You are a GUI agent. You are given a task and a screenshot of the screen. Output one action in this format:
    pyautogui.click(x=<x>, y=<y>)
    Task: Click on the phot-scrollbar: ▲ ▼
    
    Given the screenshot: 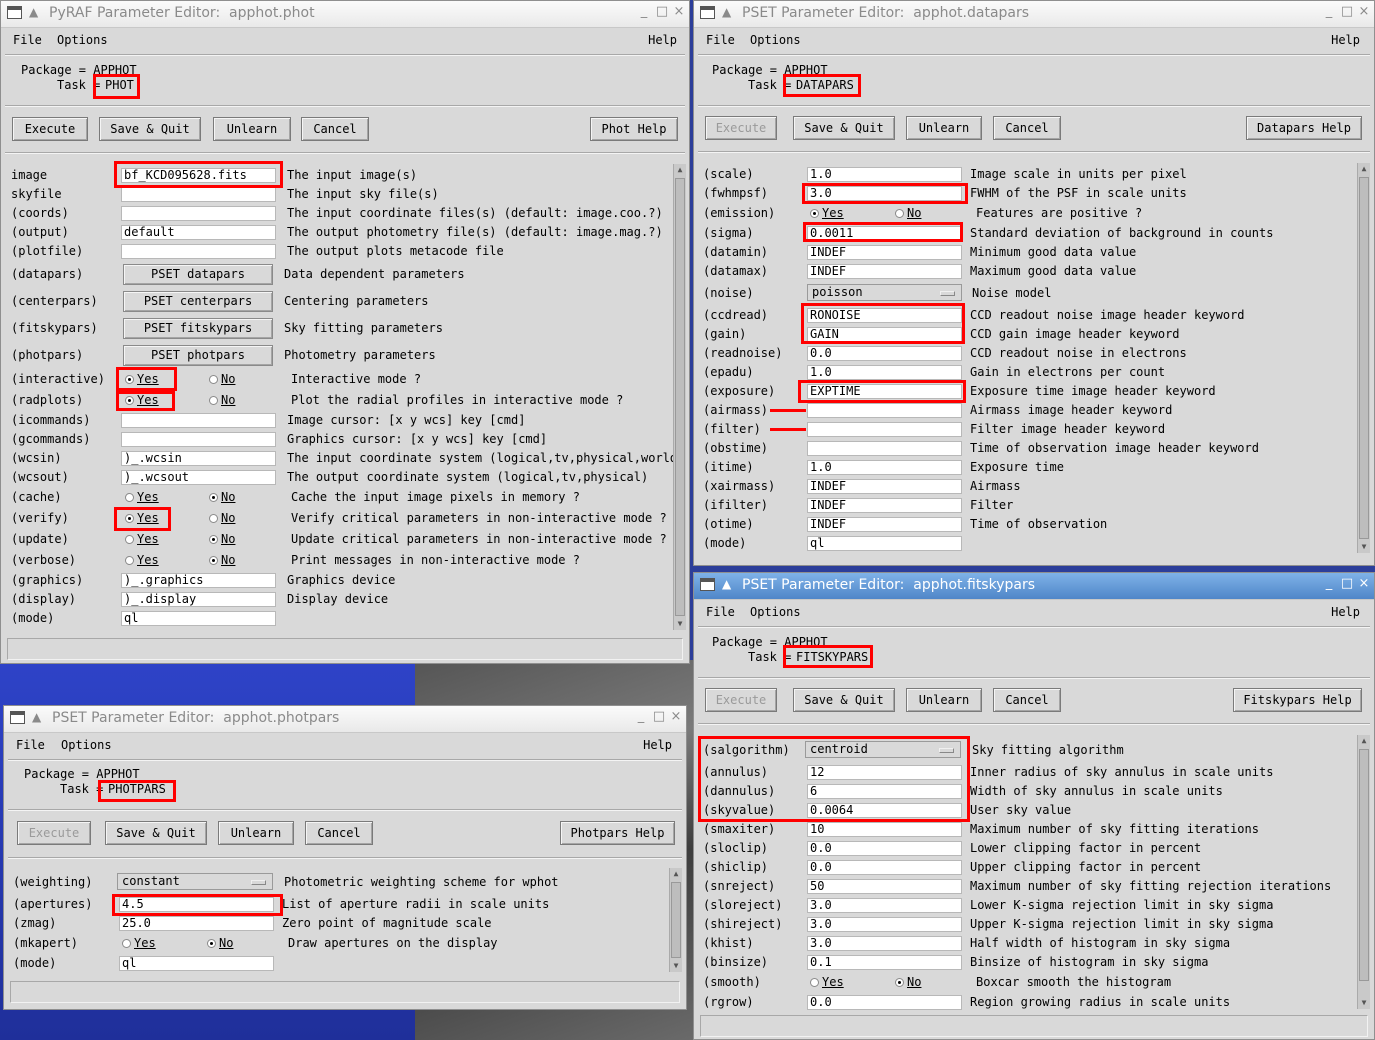 What is the action you would take?
    pyautogui.click(x=679, y=397)
    